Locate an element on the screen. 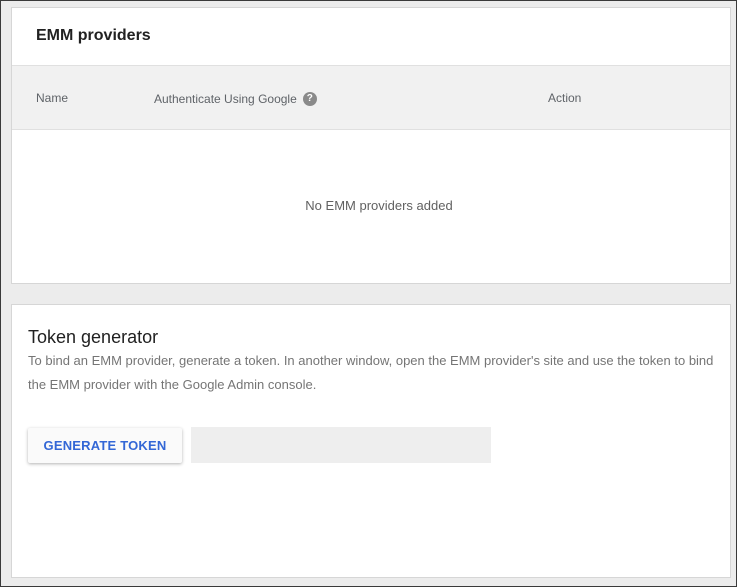 The width and height of the screenshot is (737, 587). help-icon: ? is located at coordinates (309, 99).